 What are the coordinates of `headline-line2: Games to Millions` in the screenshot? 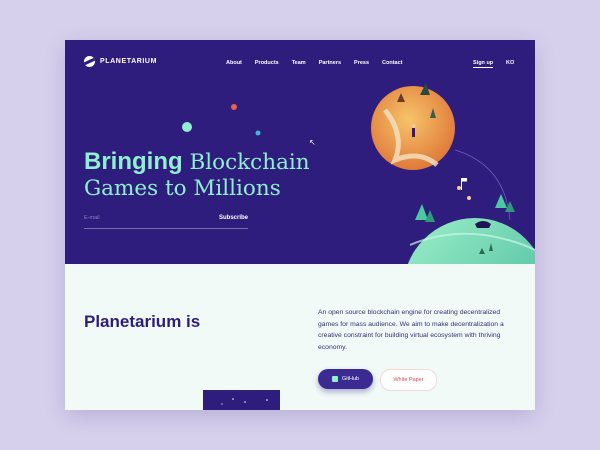 It's located at (182, 188).